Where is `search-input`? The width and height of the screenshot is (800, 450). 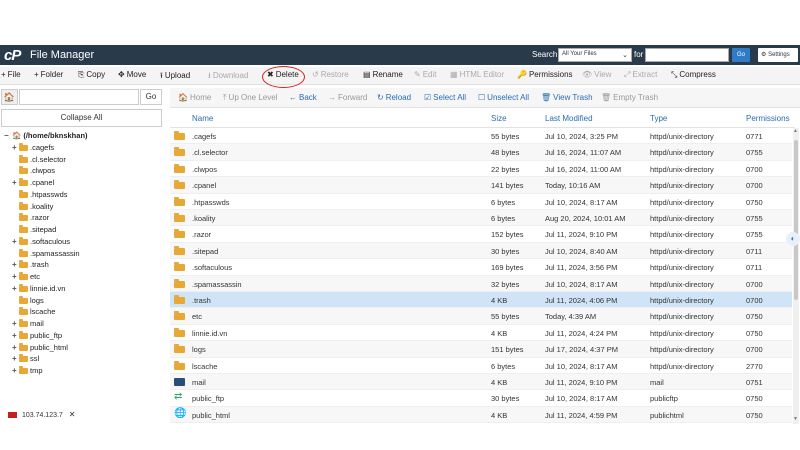 search-input is located at coordinates (687, 55).